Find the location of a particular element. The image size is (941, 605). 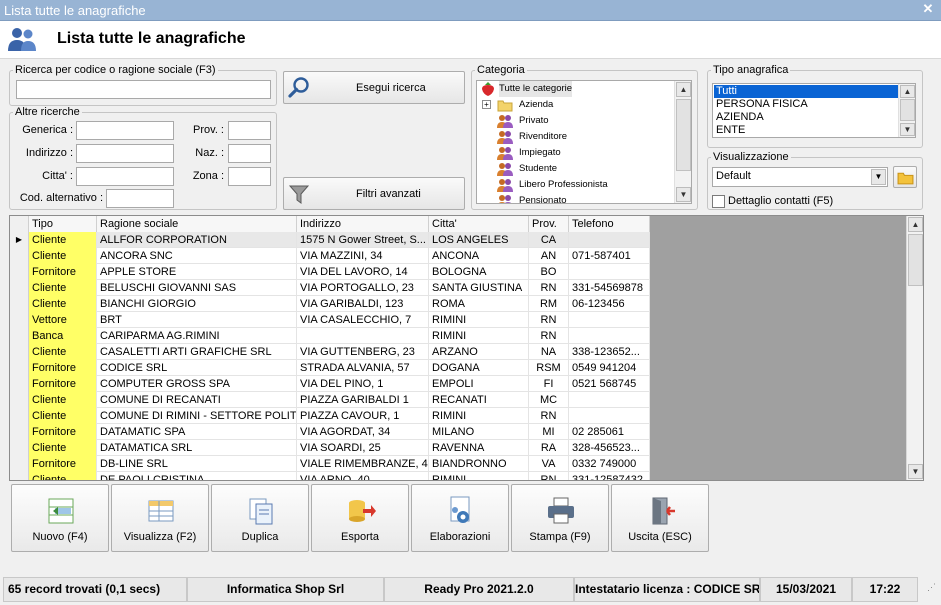

col-header-indirizzo: Indirizzo is located at coordinates (363, 224).